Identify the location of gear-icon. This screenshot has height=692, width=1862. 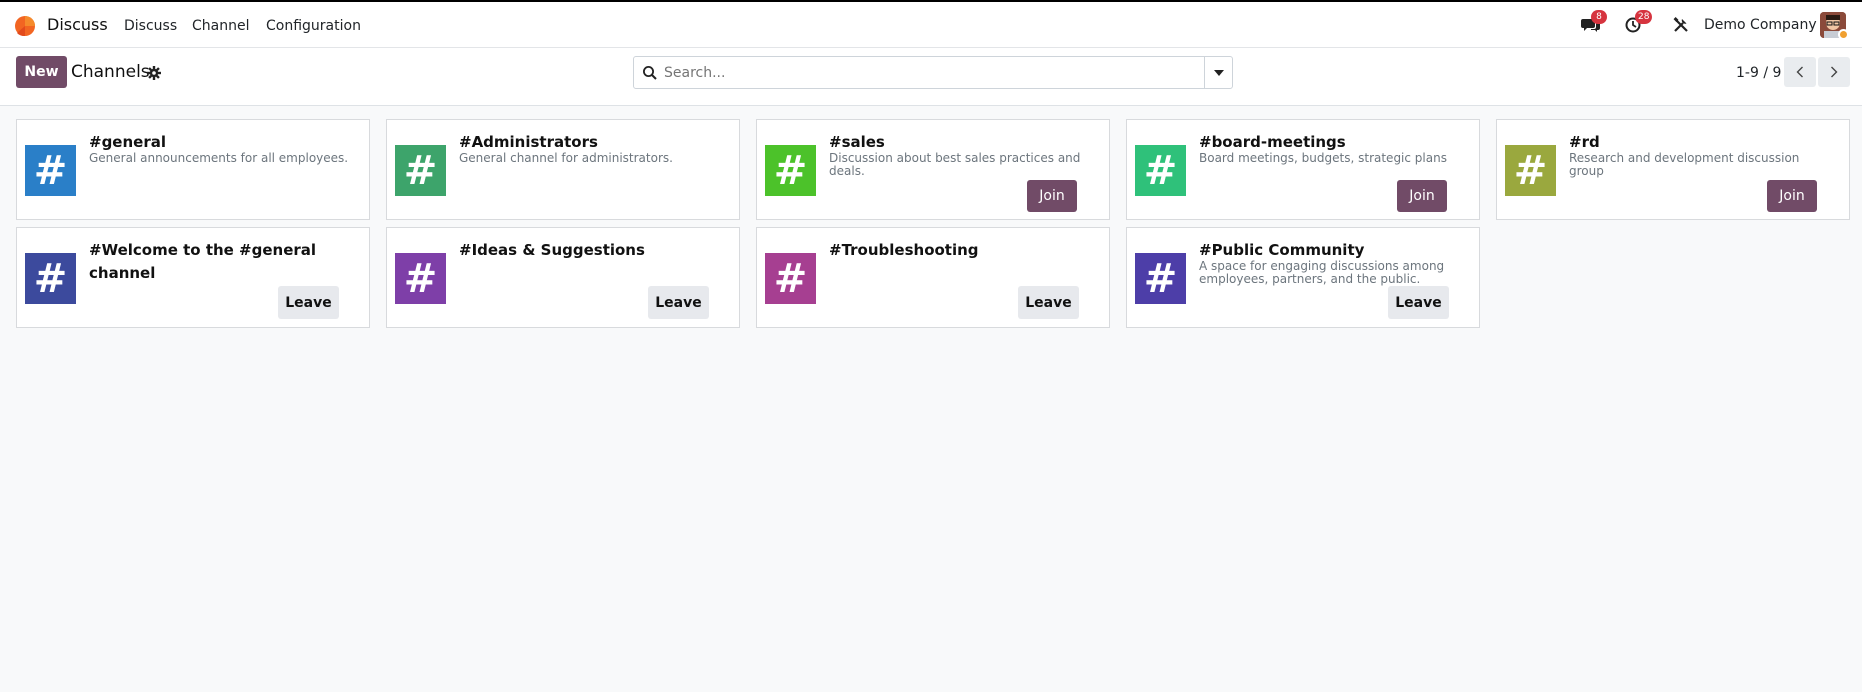
(154, 73).